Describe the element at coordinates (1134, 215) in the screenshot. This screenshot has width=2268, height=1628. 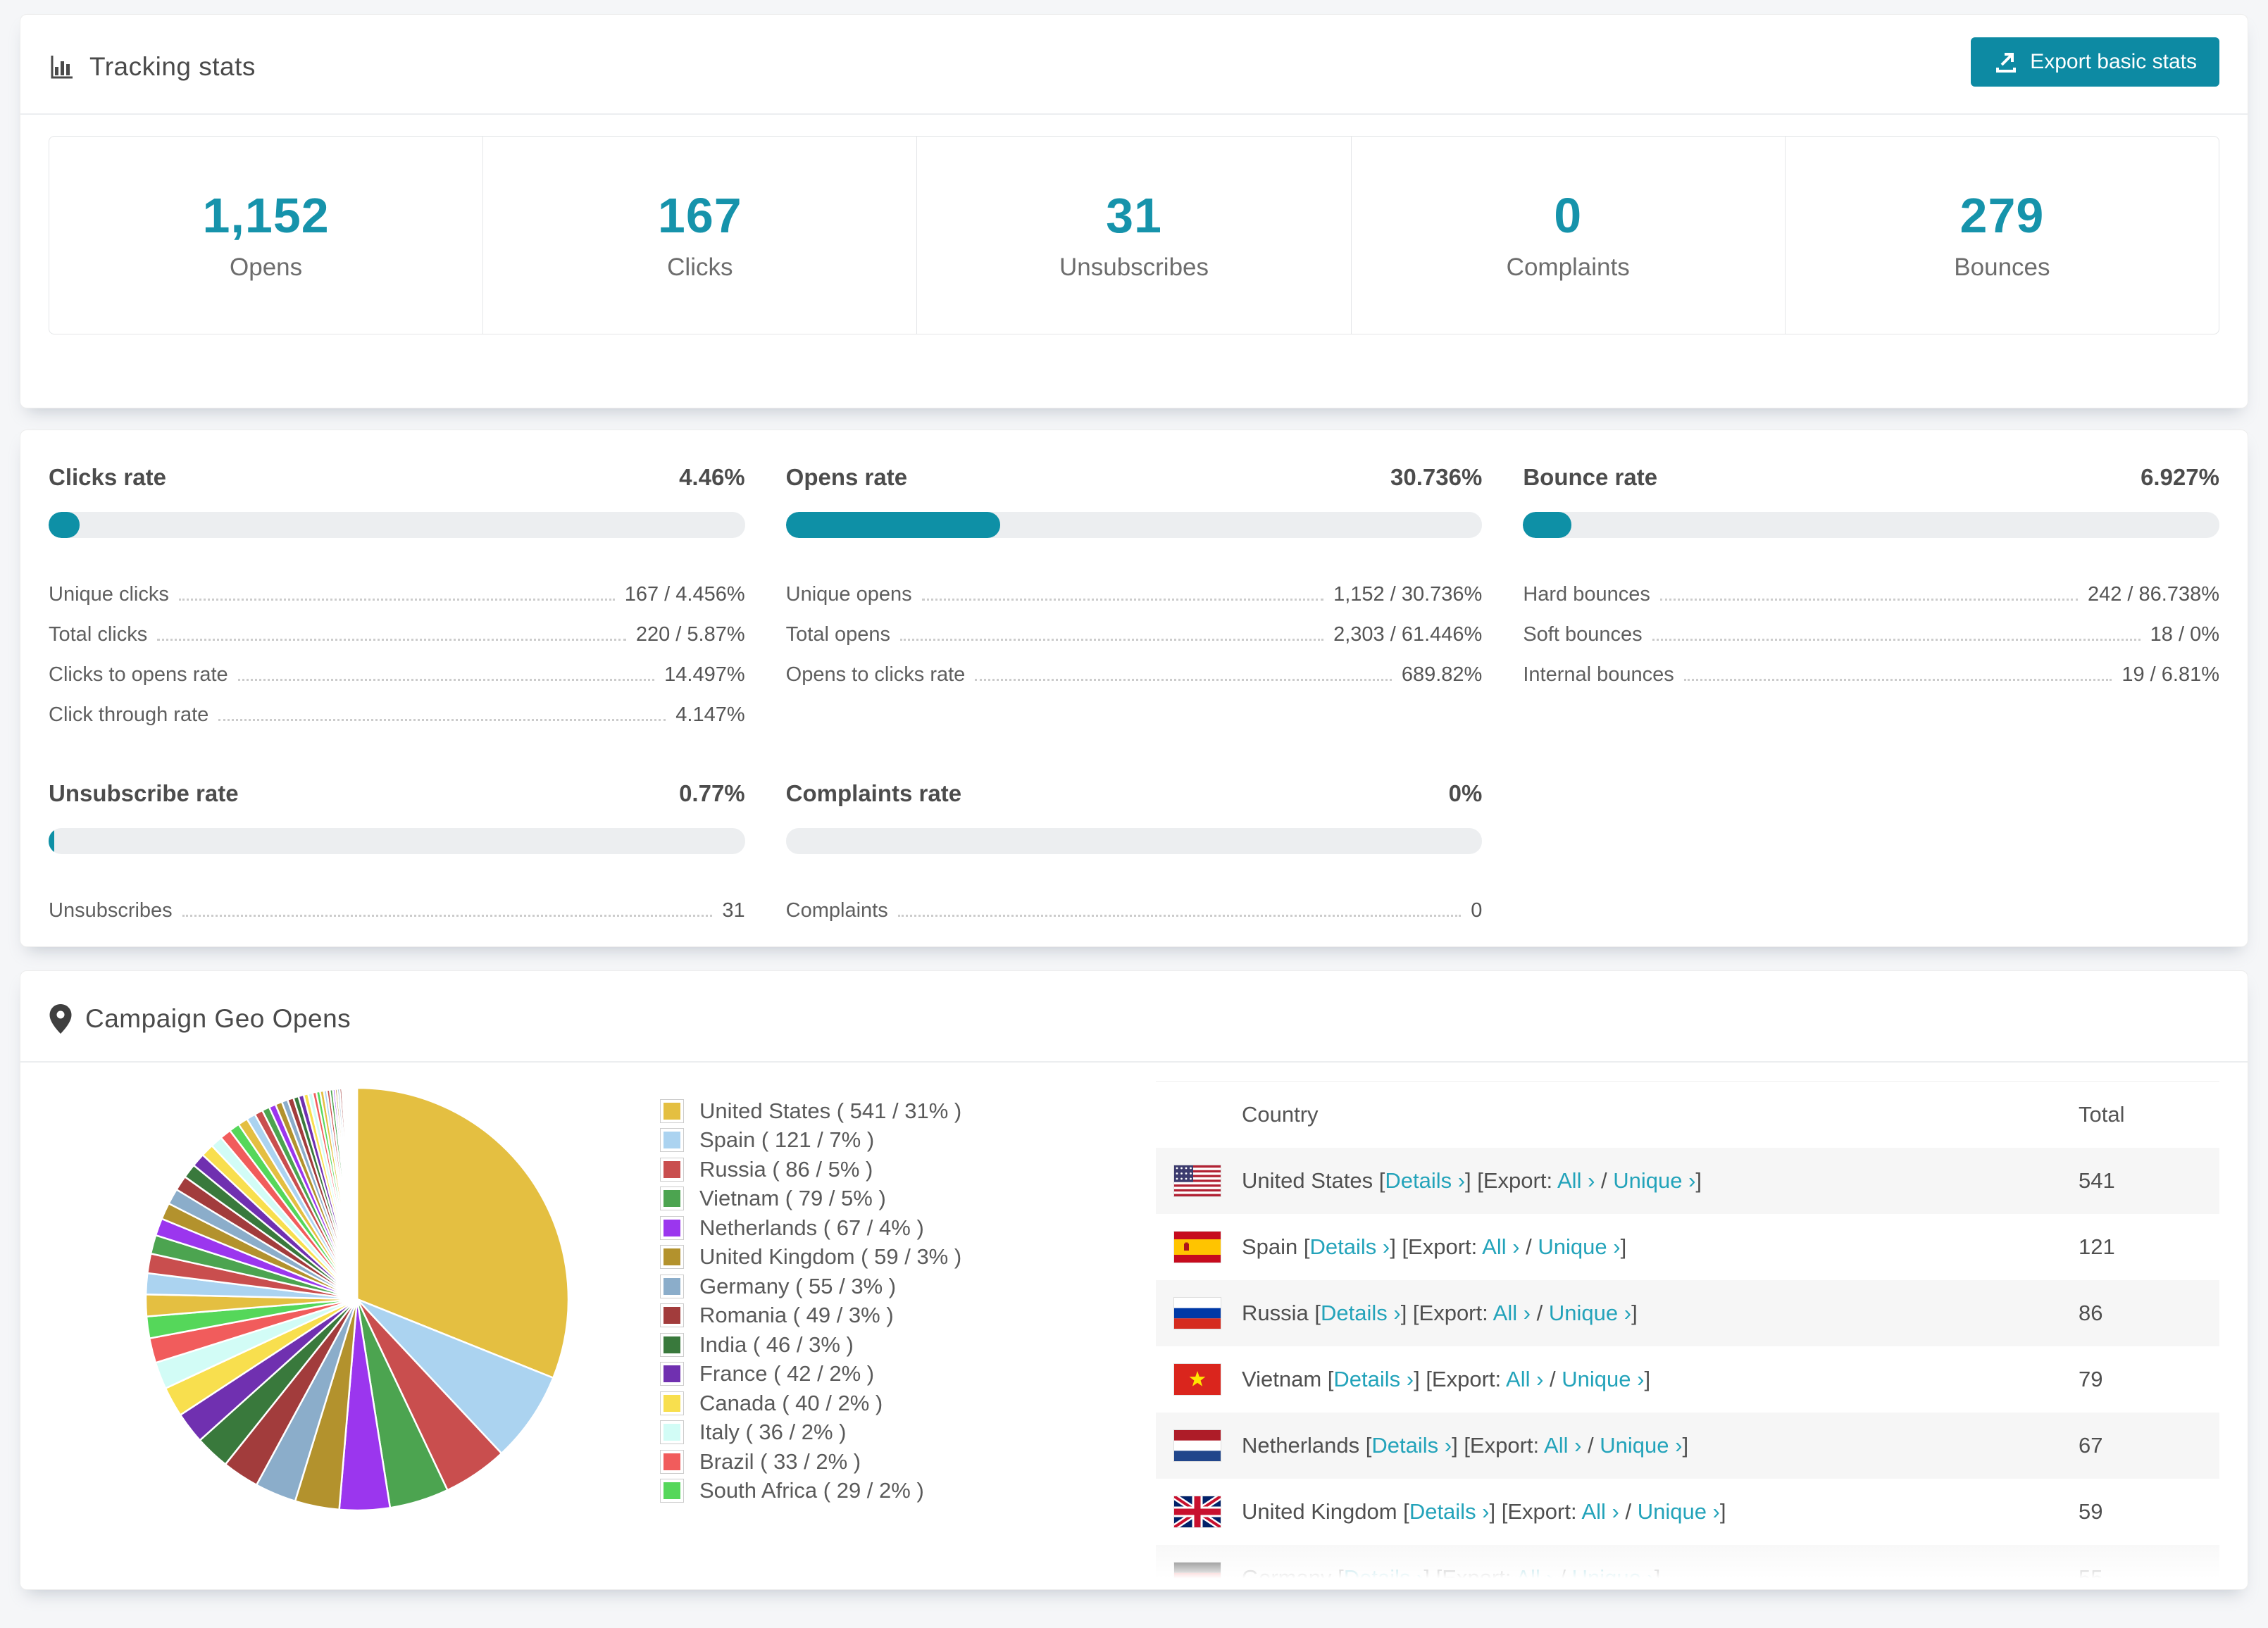
I see `stat-value: 31` at that location.